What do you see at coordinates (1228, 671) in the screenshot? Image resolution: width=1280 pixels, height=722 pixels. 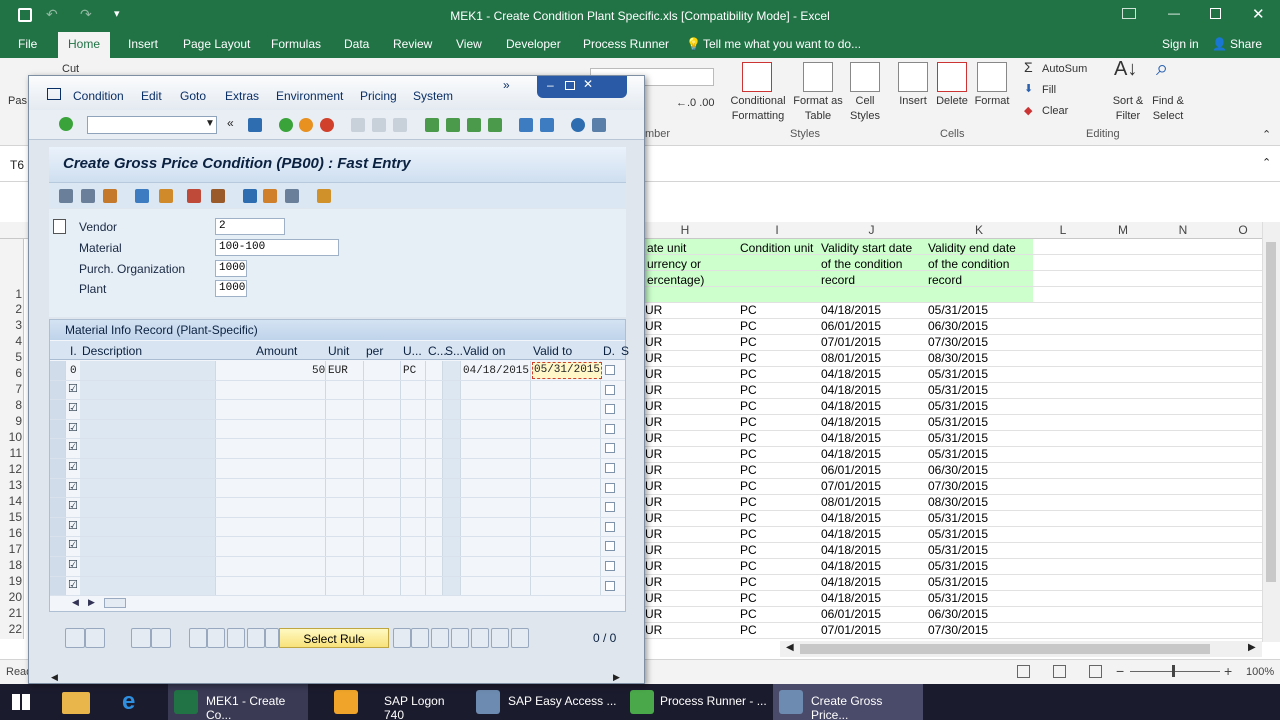 I see `zoom-in-icon: +` at bounding box center [1228, 671].